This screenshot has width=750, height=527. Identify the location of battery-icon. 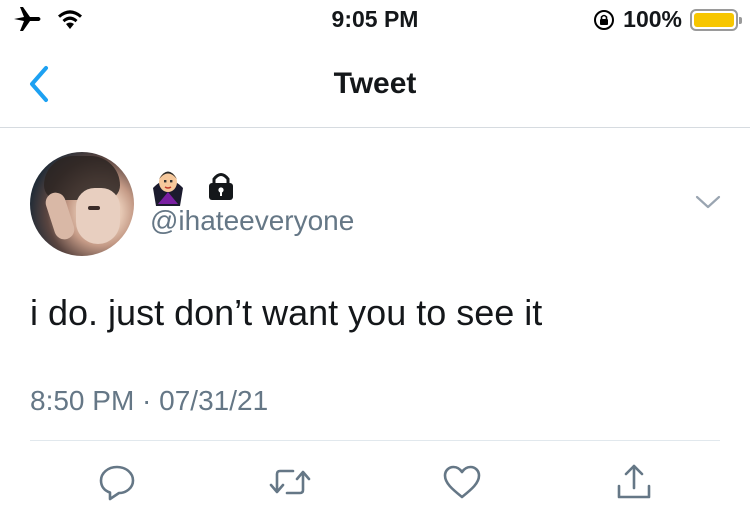
(716, 19).